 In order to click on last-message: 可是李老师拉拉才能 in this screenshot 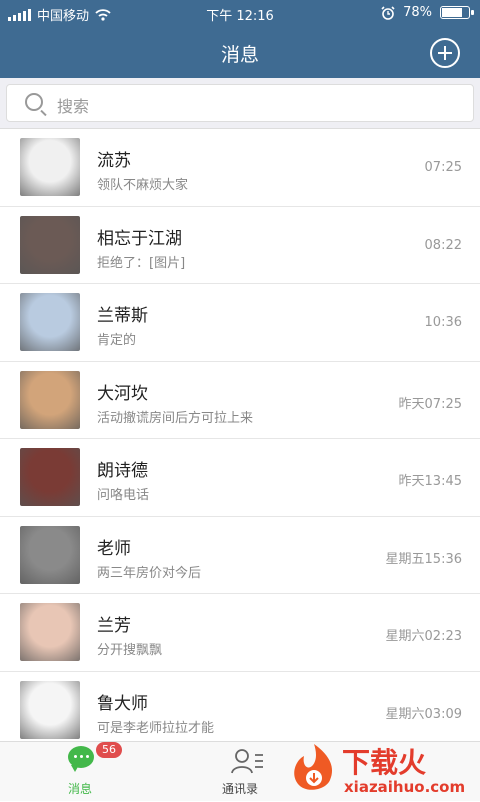, I will do `click(156, 728)`.